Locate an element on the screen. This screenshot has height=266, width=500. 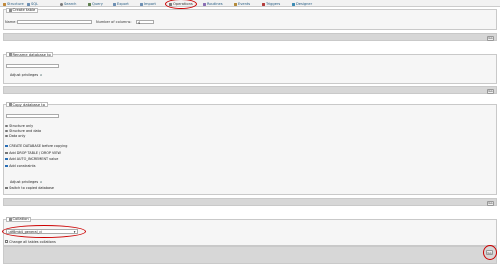
sql-icon is located at coordinates (28, 4).